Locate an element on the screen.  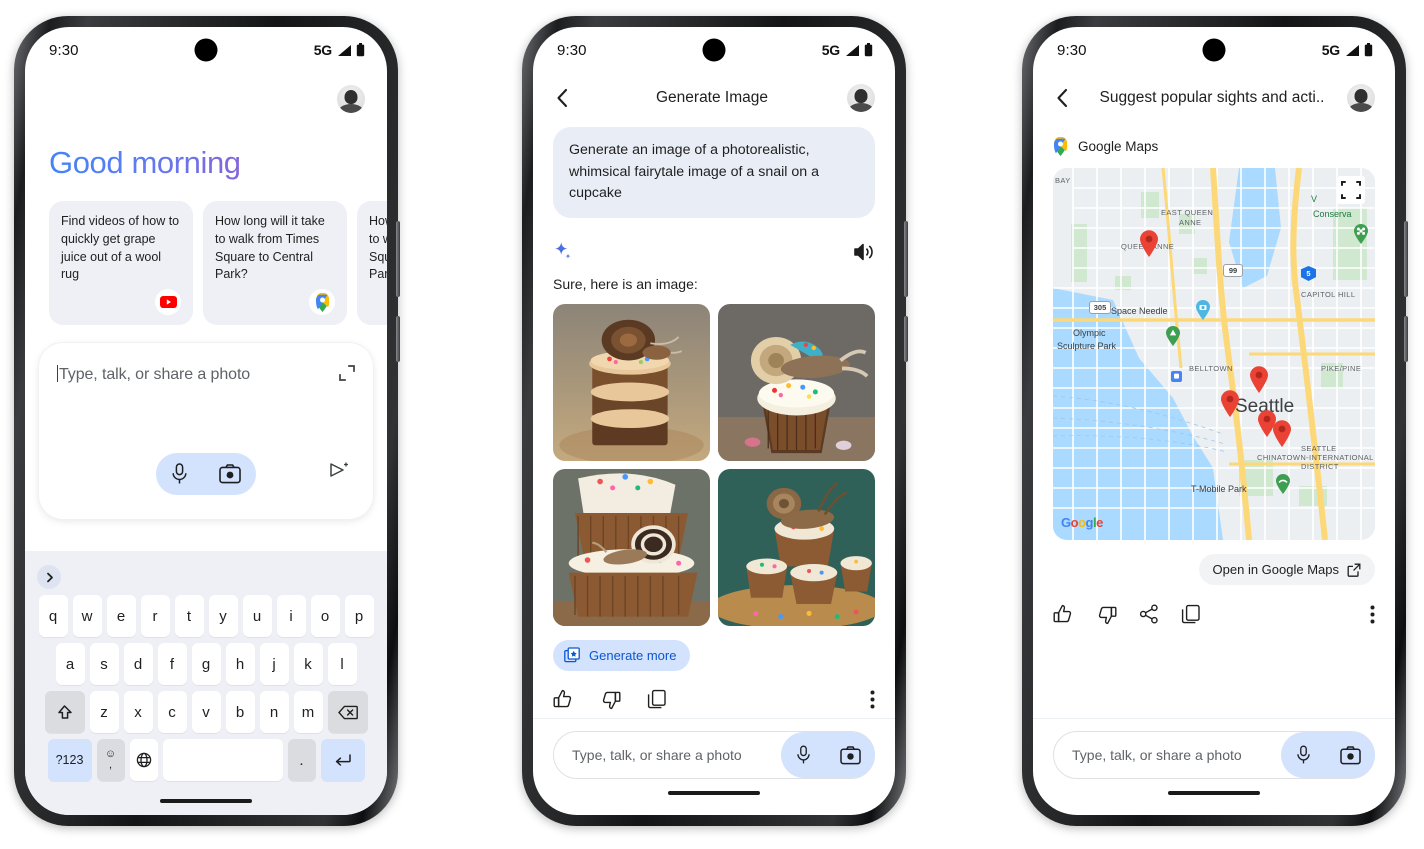
key-p: p is located at coordinates (359, 616).